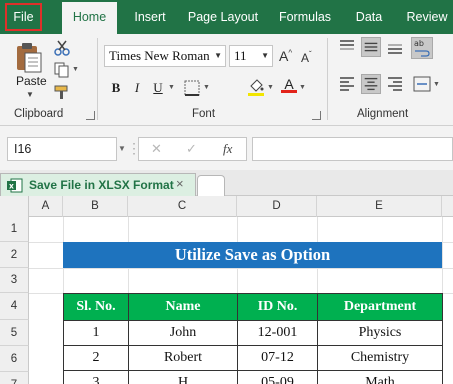  Describe the element at coordinates (183, 307) in the screenshot. I see `table-header-cell: Name` at that location.